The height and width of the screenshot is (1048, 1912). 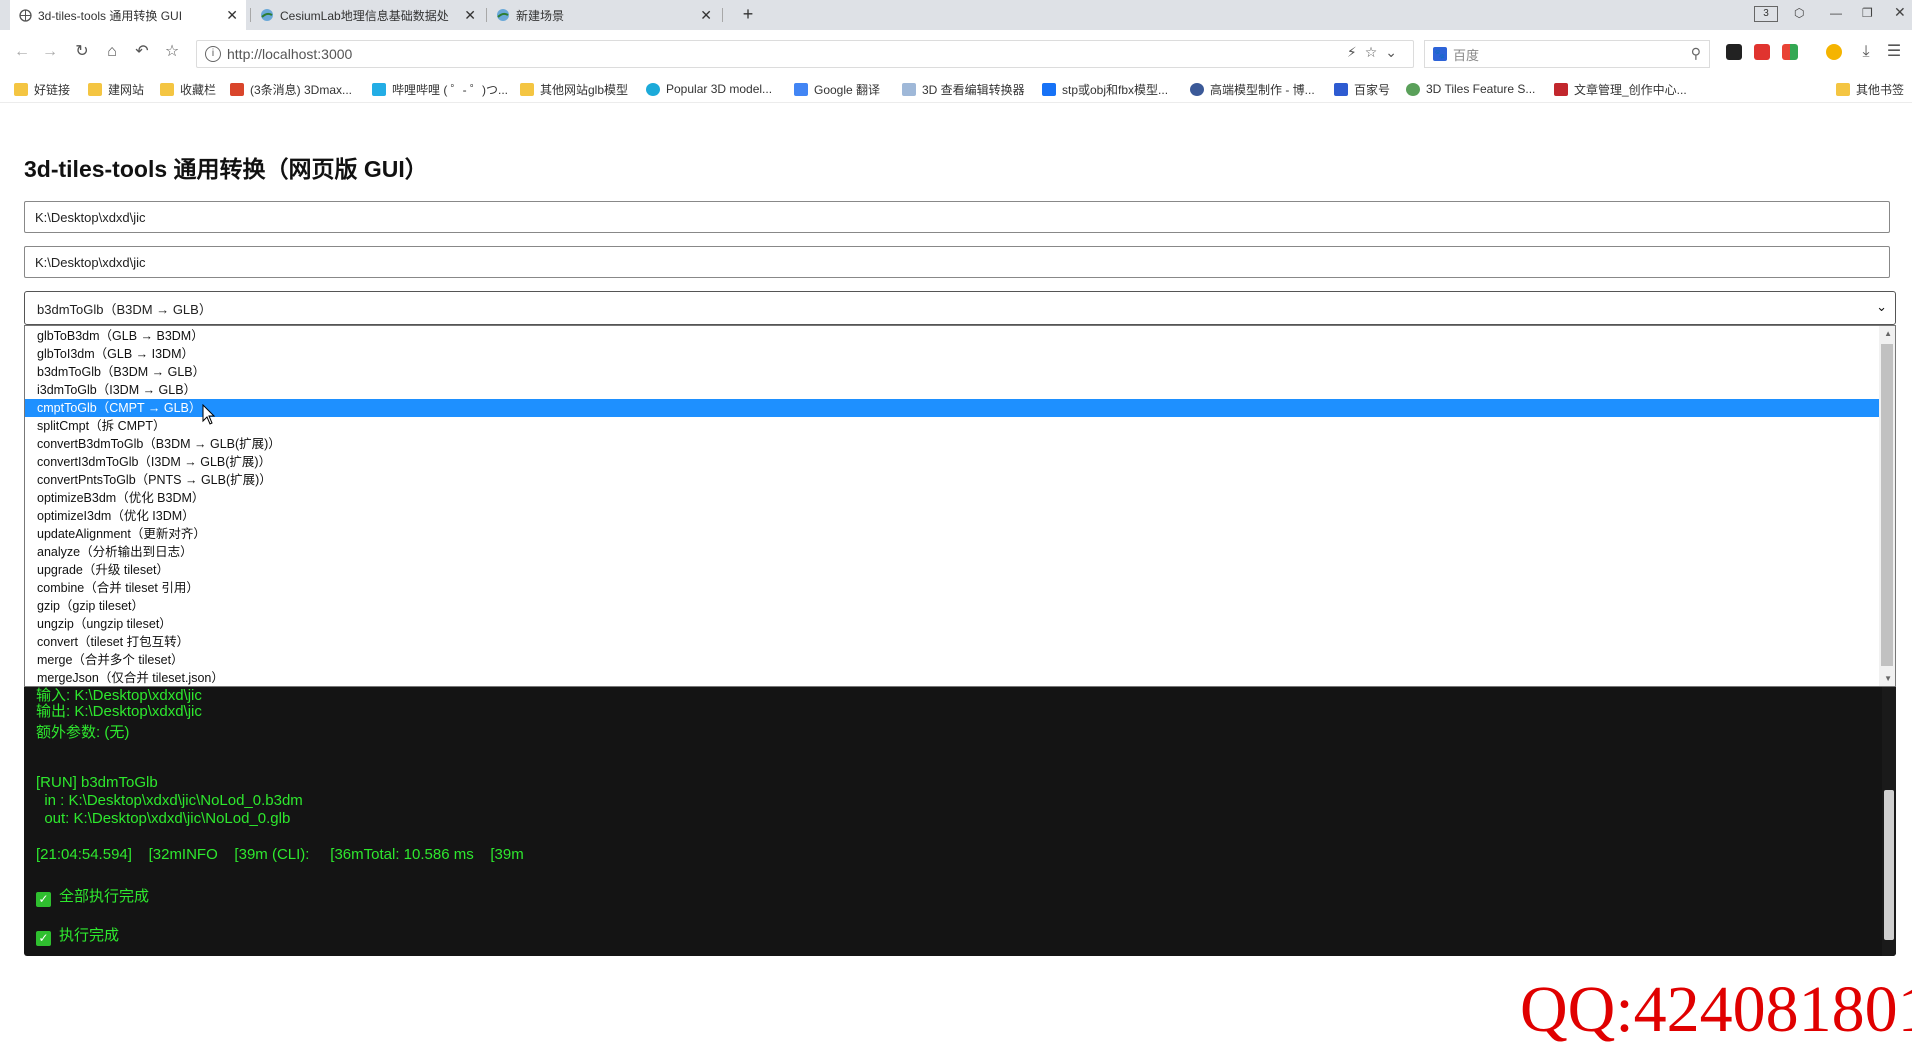 What do you see at coordinates (952, 408) in the screenshot?
I see `dropdown-option-highlighted: cmptToGlb（CMPT → GLB）` at bounding box center [952, 408].